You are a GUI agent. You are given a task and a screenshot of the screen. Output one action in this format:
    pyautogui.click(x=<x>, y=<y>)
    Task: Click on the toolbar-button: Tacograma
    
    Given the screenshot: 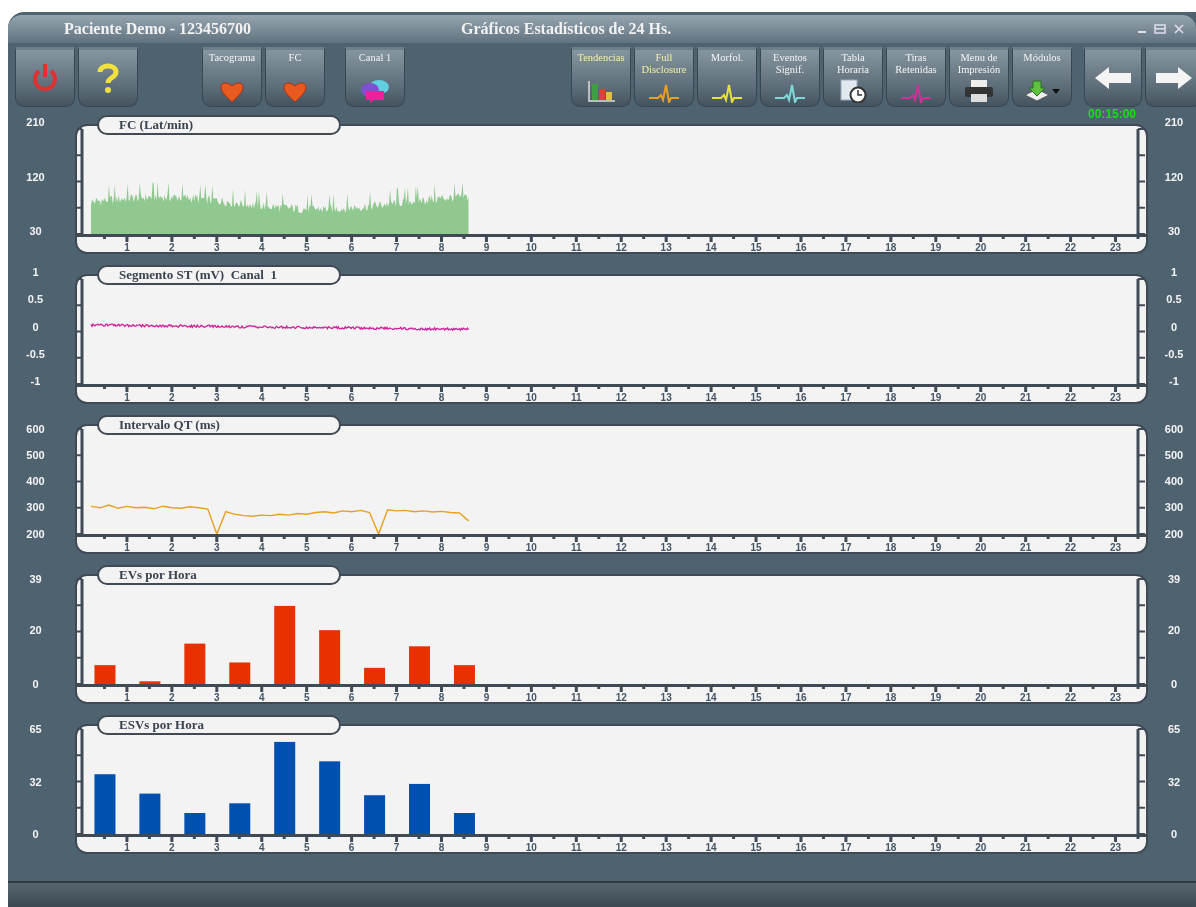 What is the action you would take?
    pyautogui.click(x=232, y=77)
    